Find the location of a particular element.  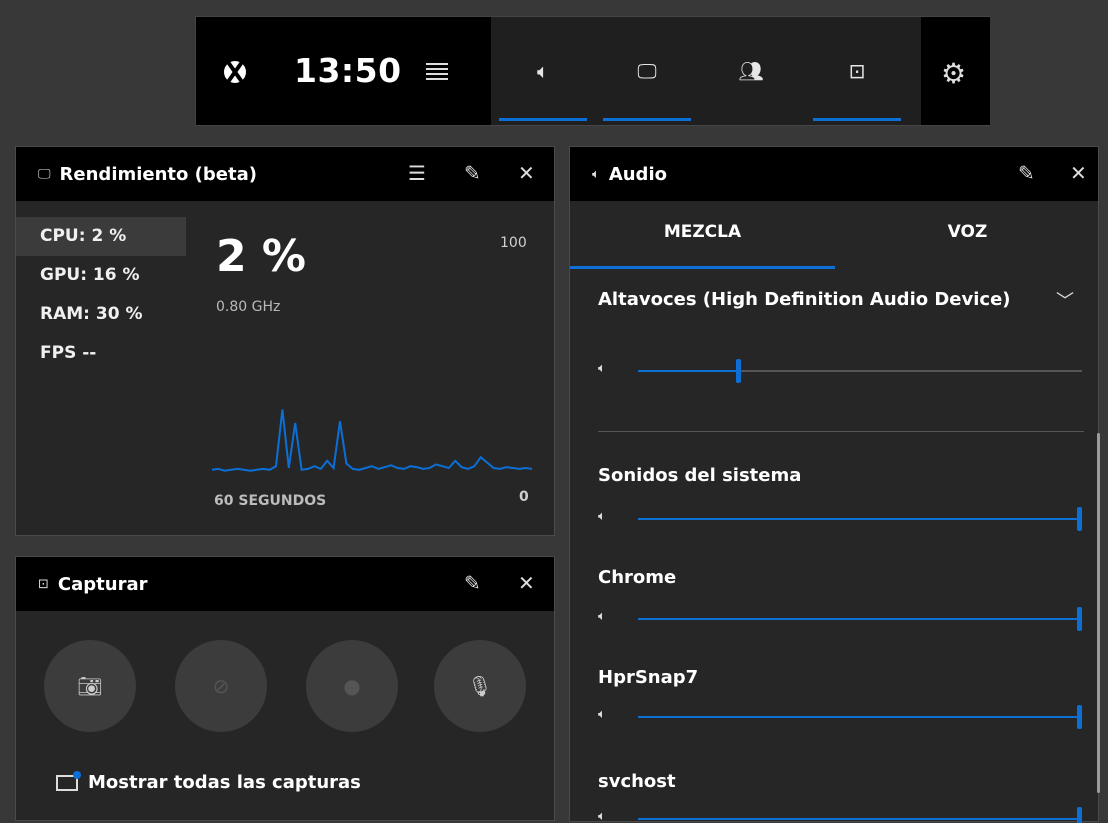

microphone-off-icon: 🎙︎ is located at coordinates (480, 686).